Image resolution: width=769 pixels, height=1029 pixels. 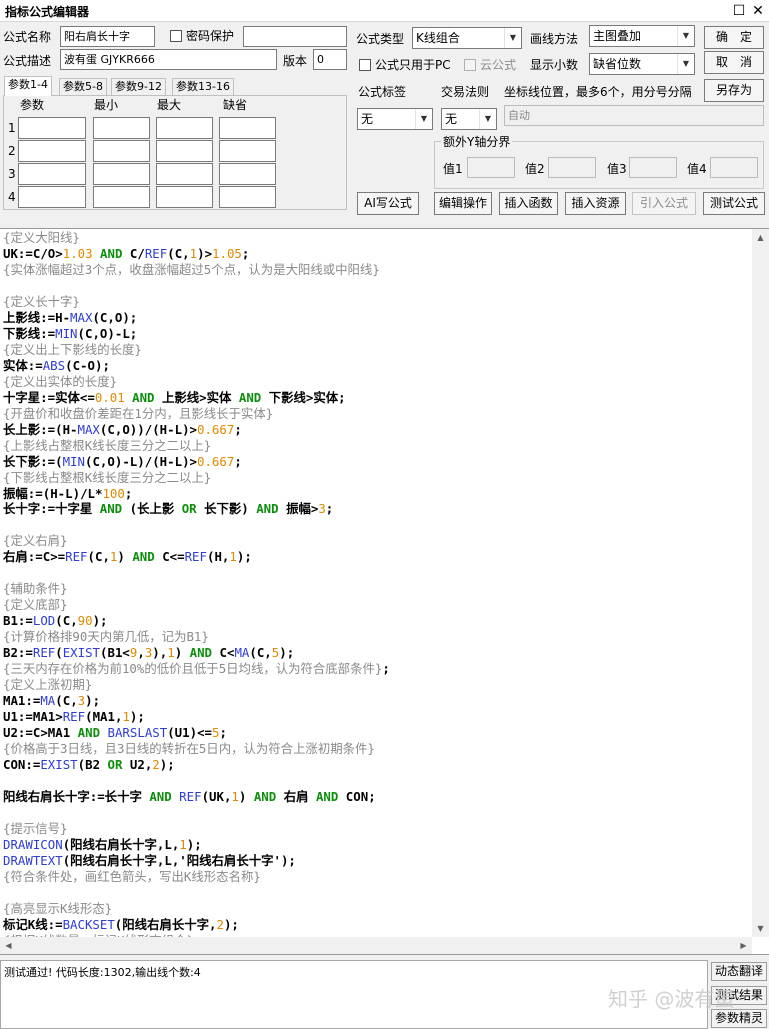 I want to click on tab-params-13-16: 参数13-16, so click(x=203, y=87).